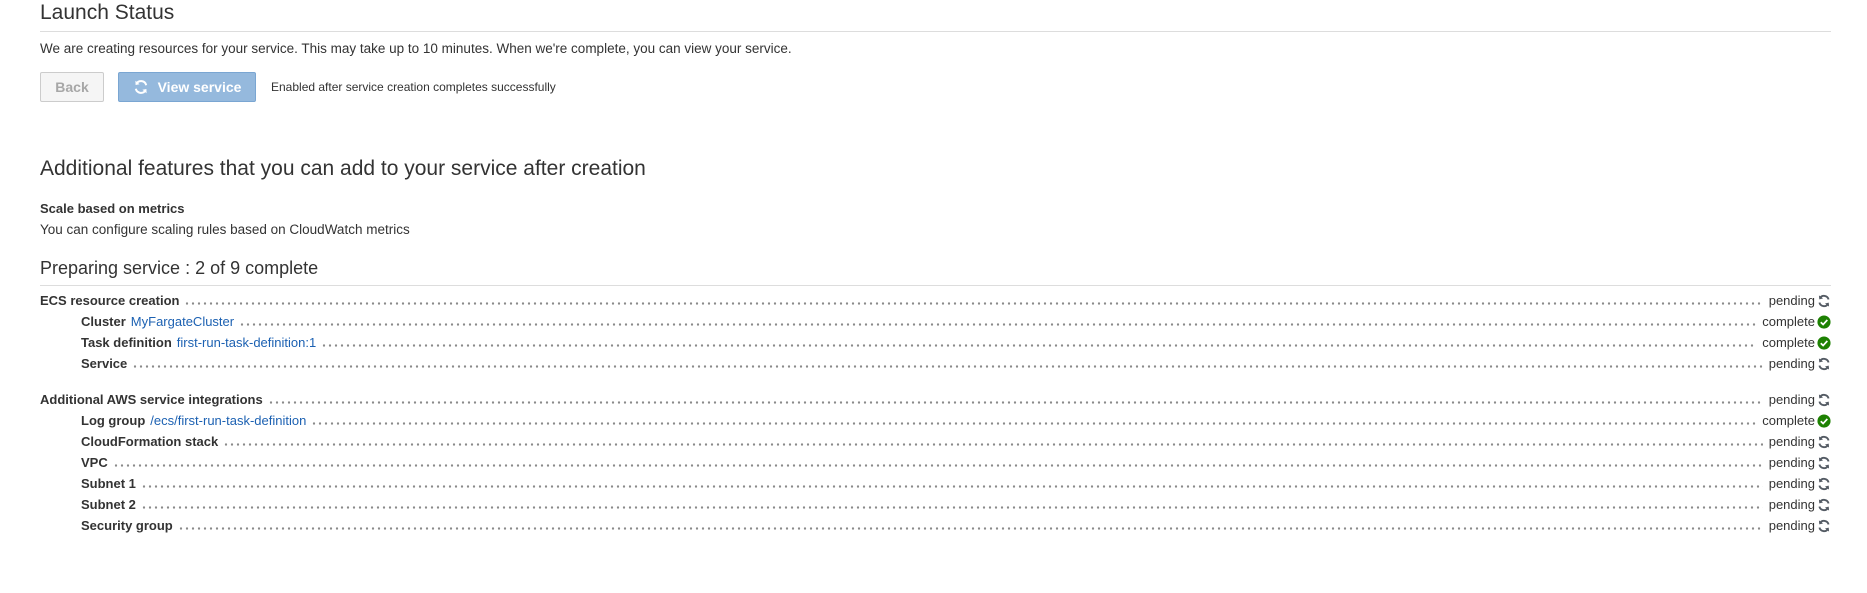 This screenshot has height=593, width=1867. I want to click on progress-group-header: ECS resource creation pending, so click(935, 300).